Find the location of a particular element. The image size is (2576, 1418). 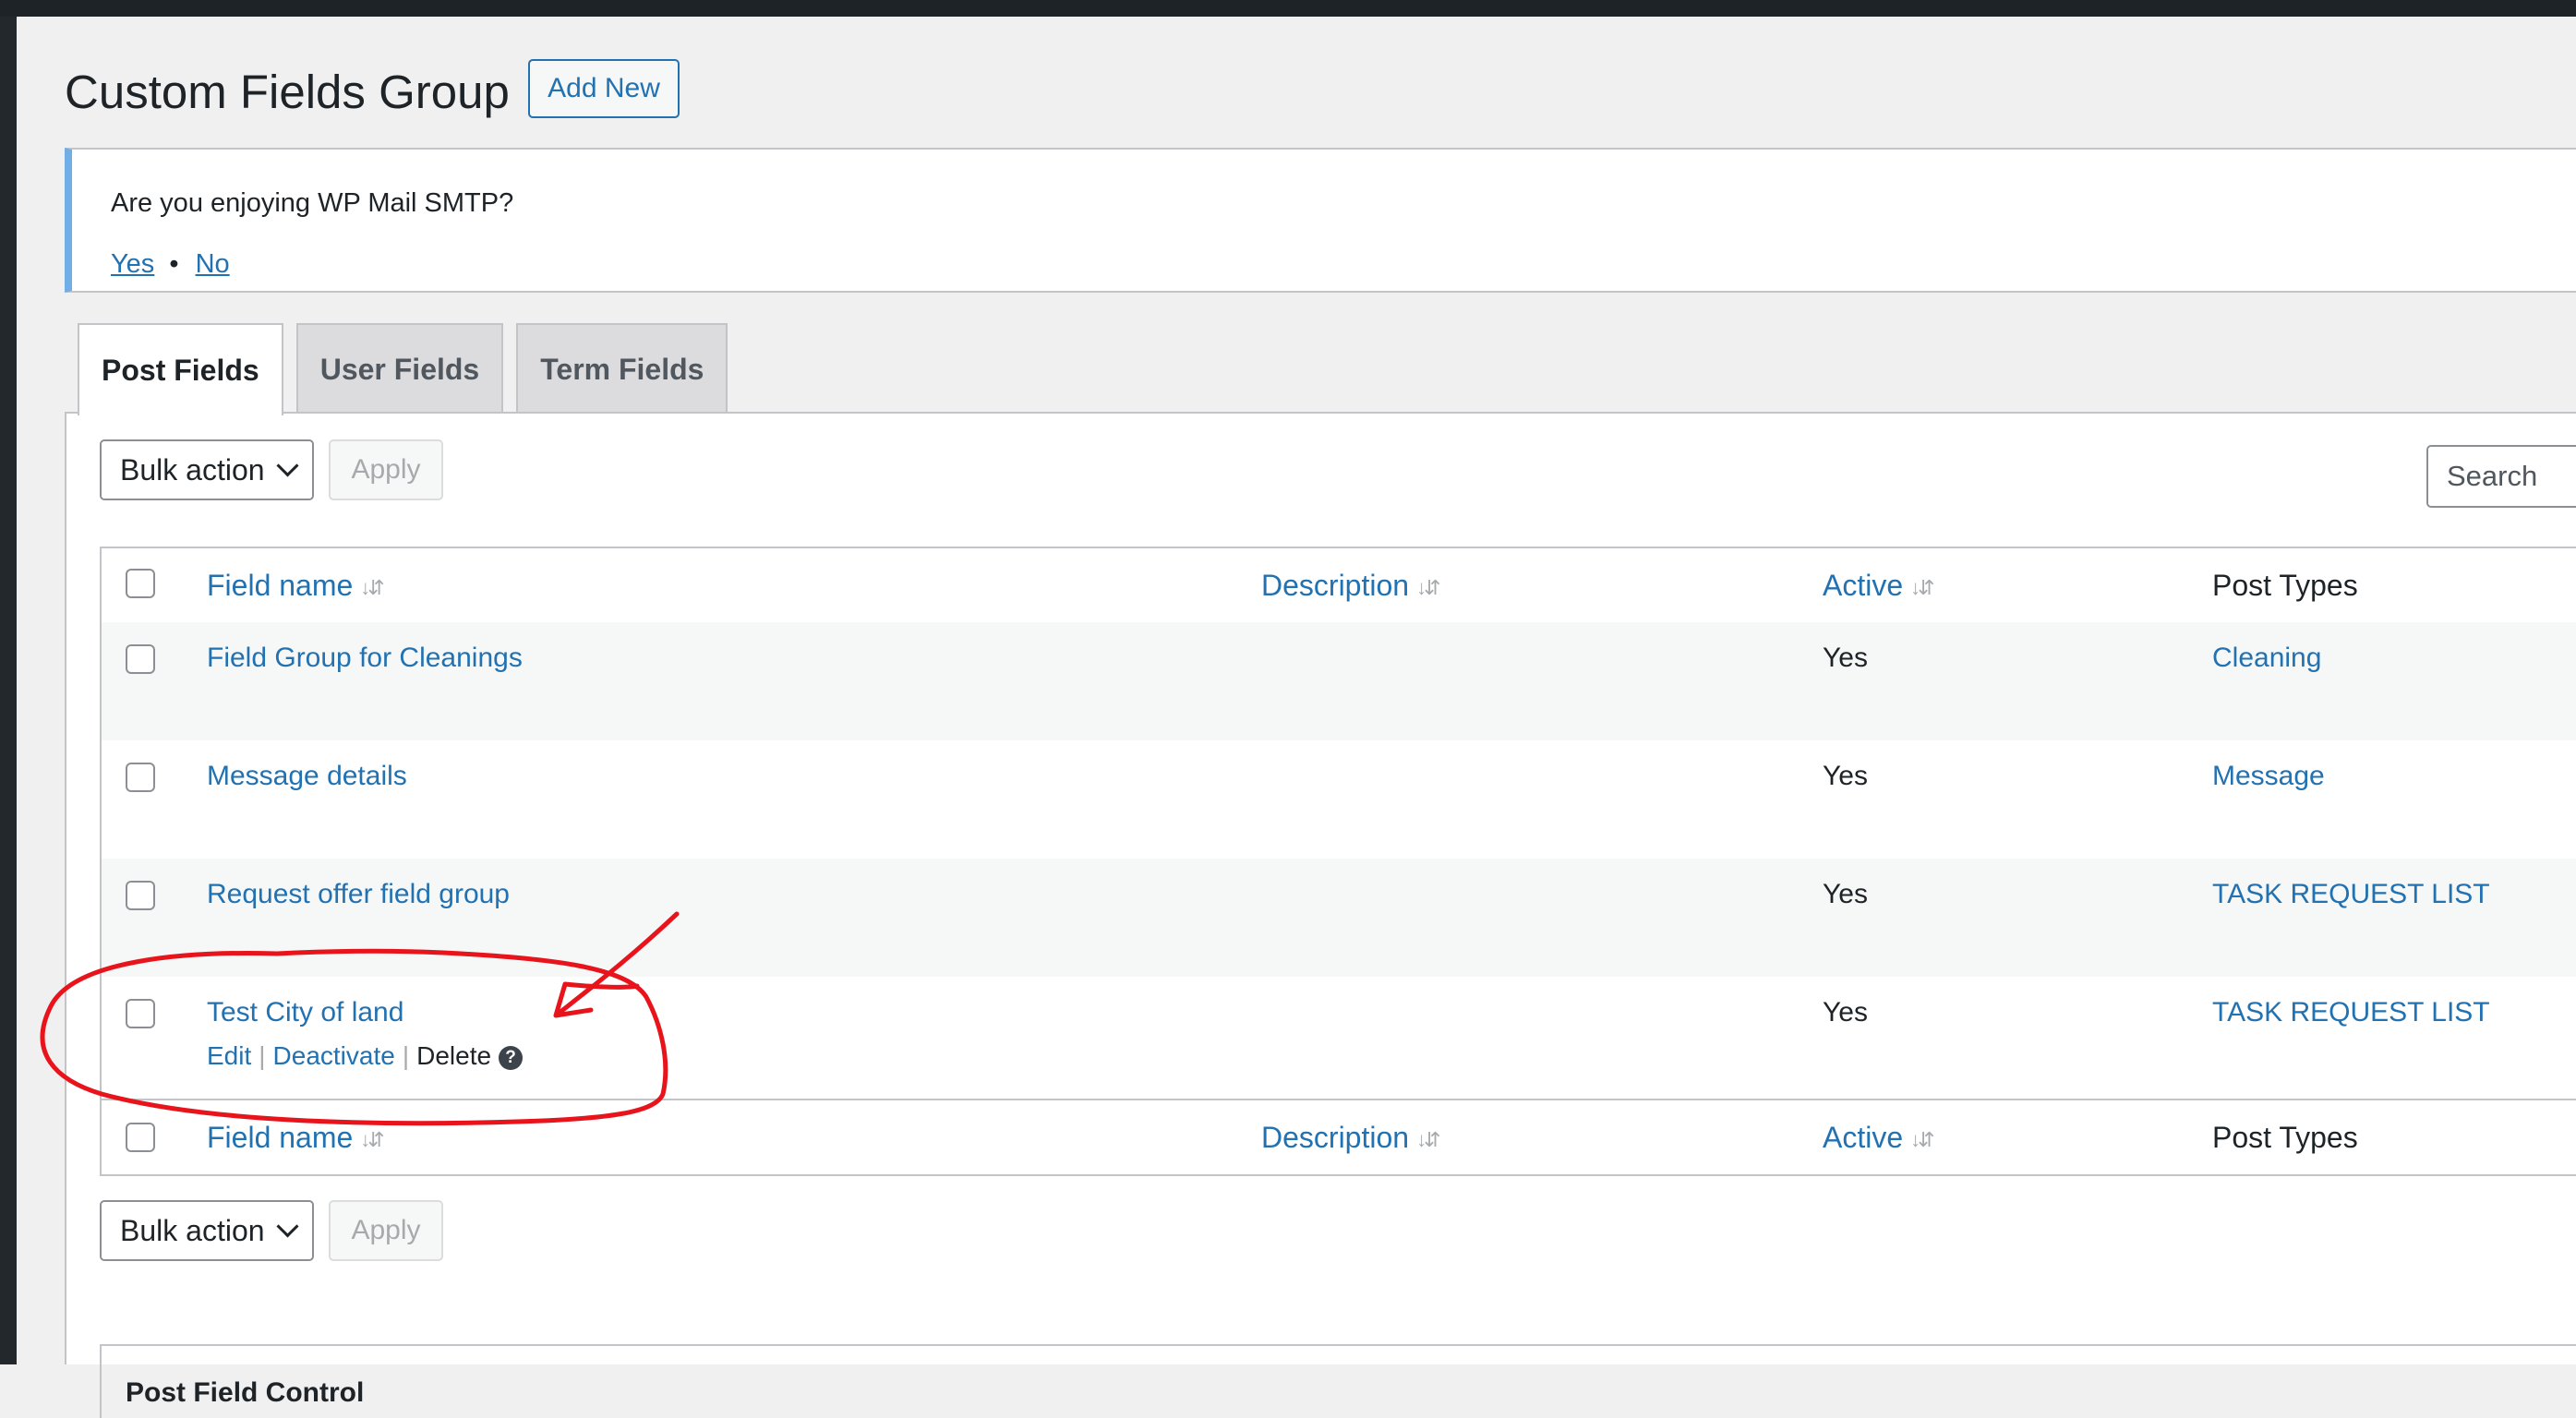

notice-box: Are you enjoying WP Mail SMTP? Yes • No is located at coordinates (1320, 221).